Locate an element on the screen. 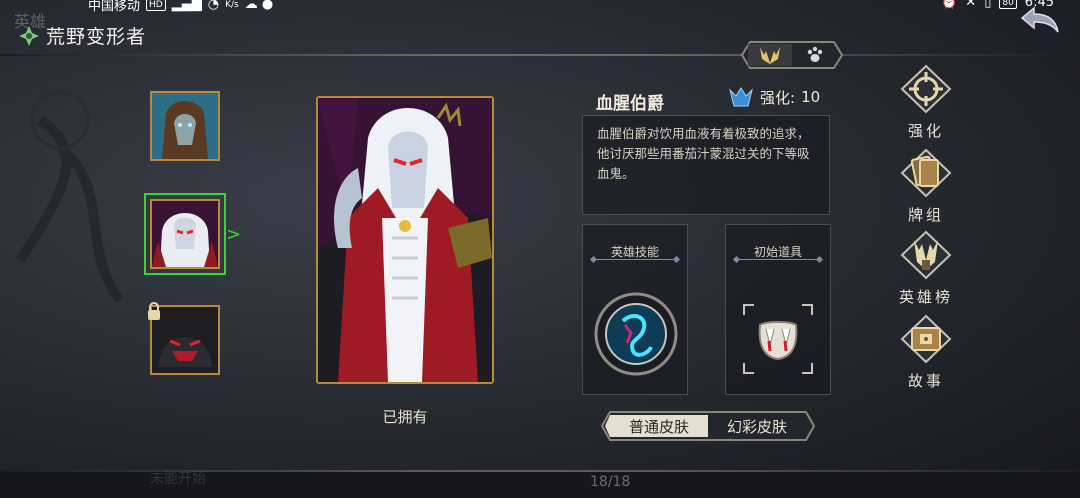  notification-icon: ☁ ● is located at coordinates (259, 6).